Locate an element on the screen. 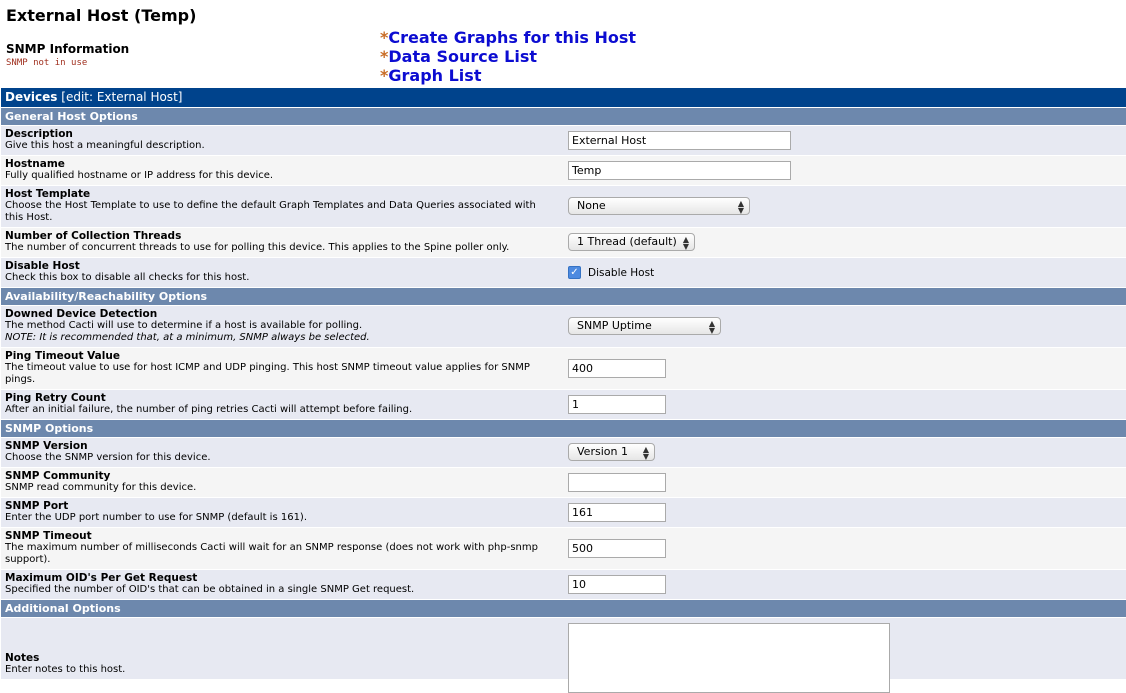 The height and width of the screenshot is (693, 1126). field-desc: Give this host a meaningful description. is located at coordinates (105, 145).